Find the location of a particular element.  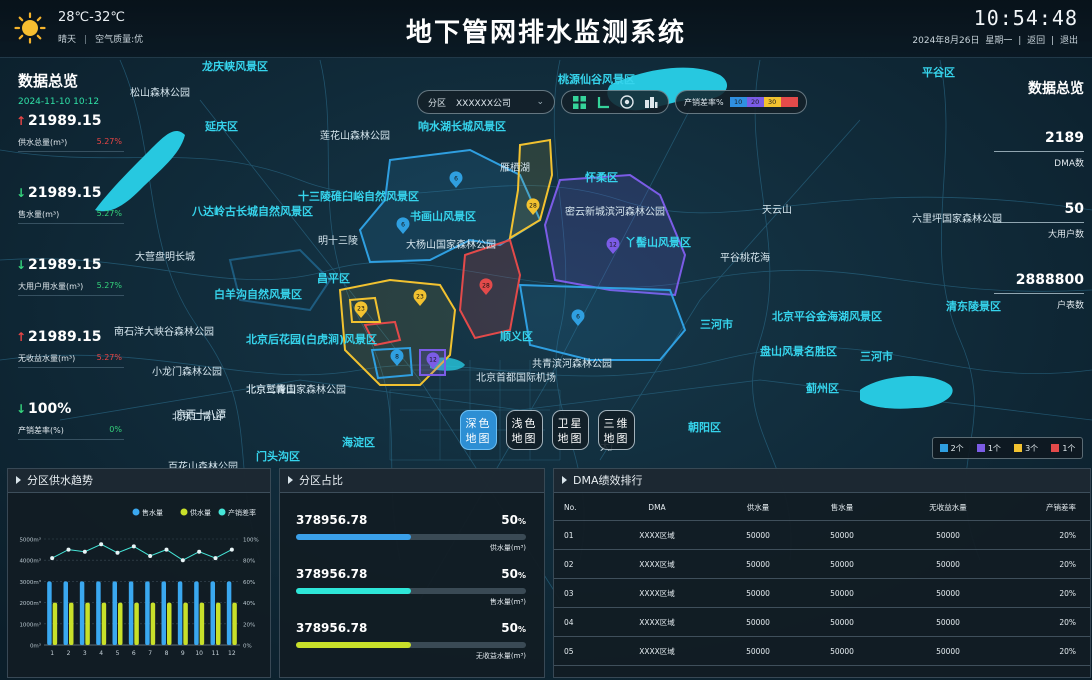

column-header: 产销差率 is located at coordinates (1051, 507).